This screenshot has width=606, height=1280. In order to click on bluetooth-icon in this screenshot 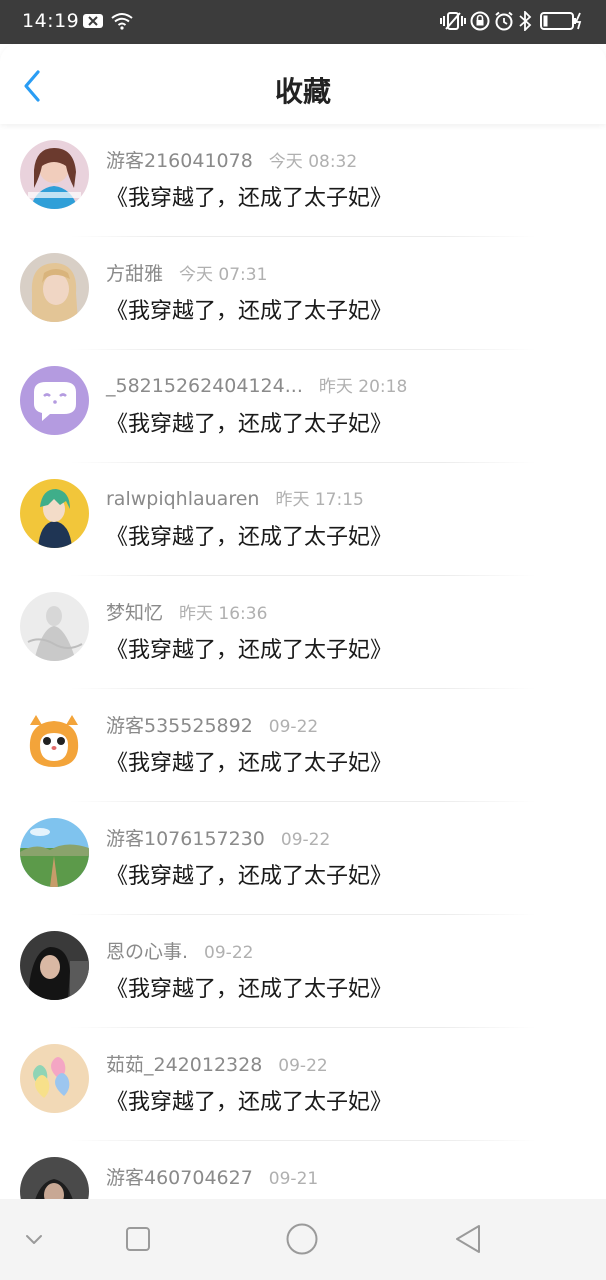, I will do `click(525, 21)`.